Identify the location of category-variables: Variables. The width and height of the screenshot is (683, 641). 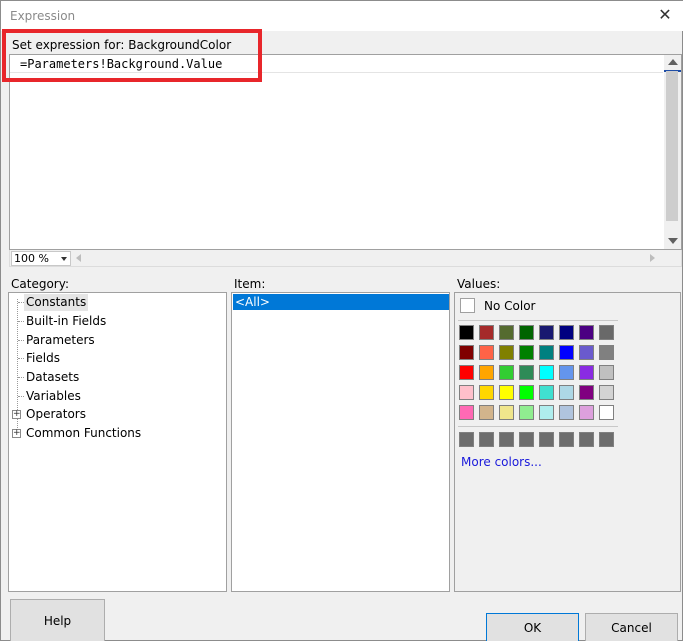
(53, 396).